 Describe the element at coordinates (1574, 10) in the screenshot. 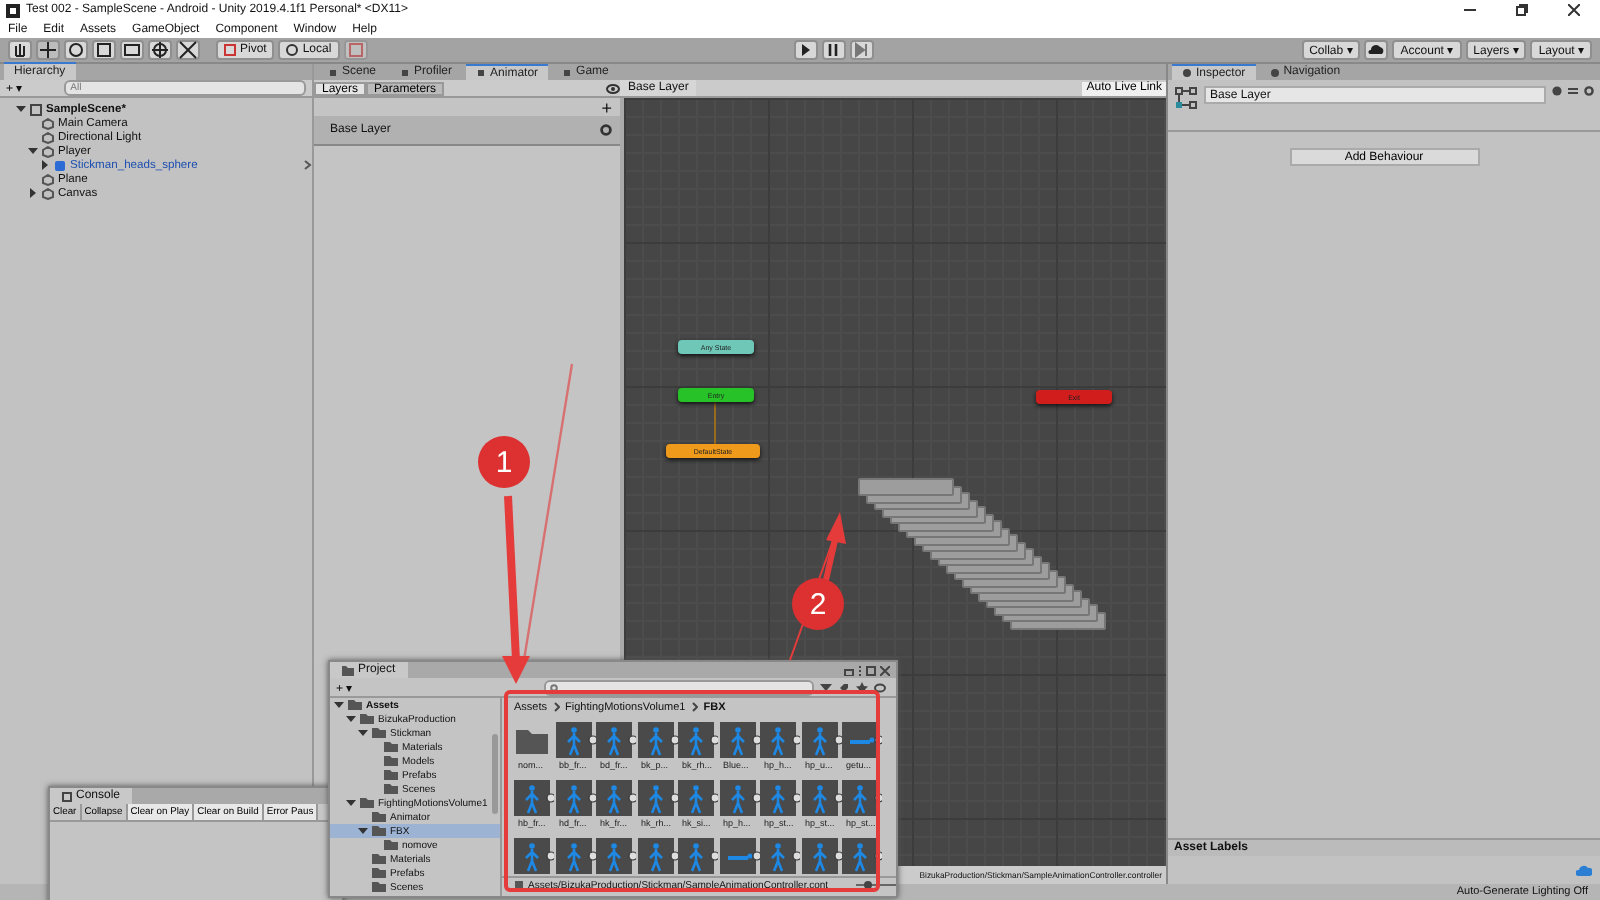

I see `close-icon` at that location.